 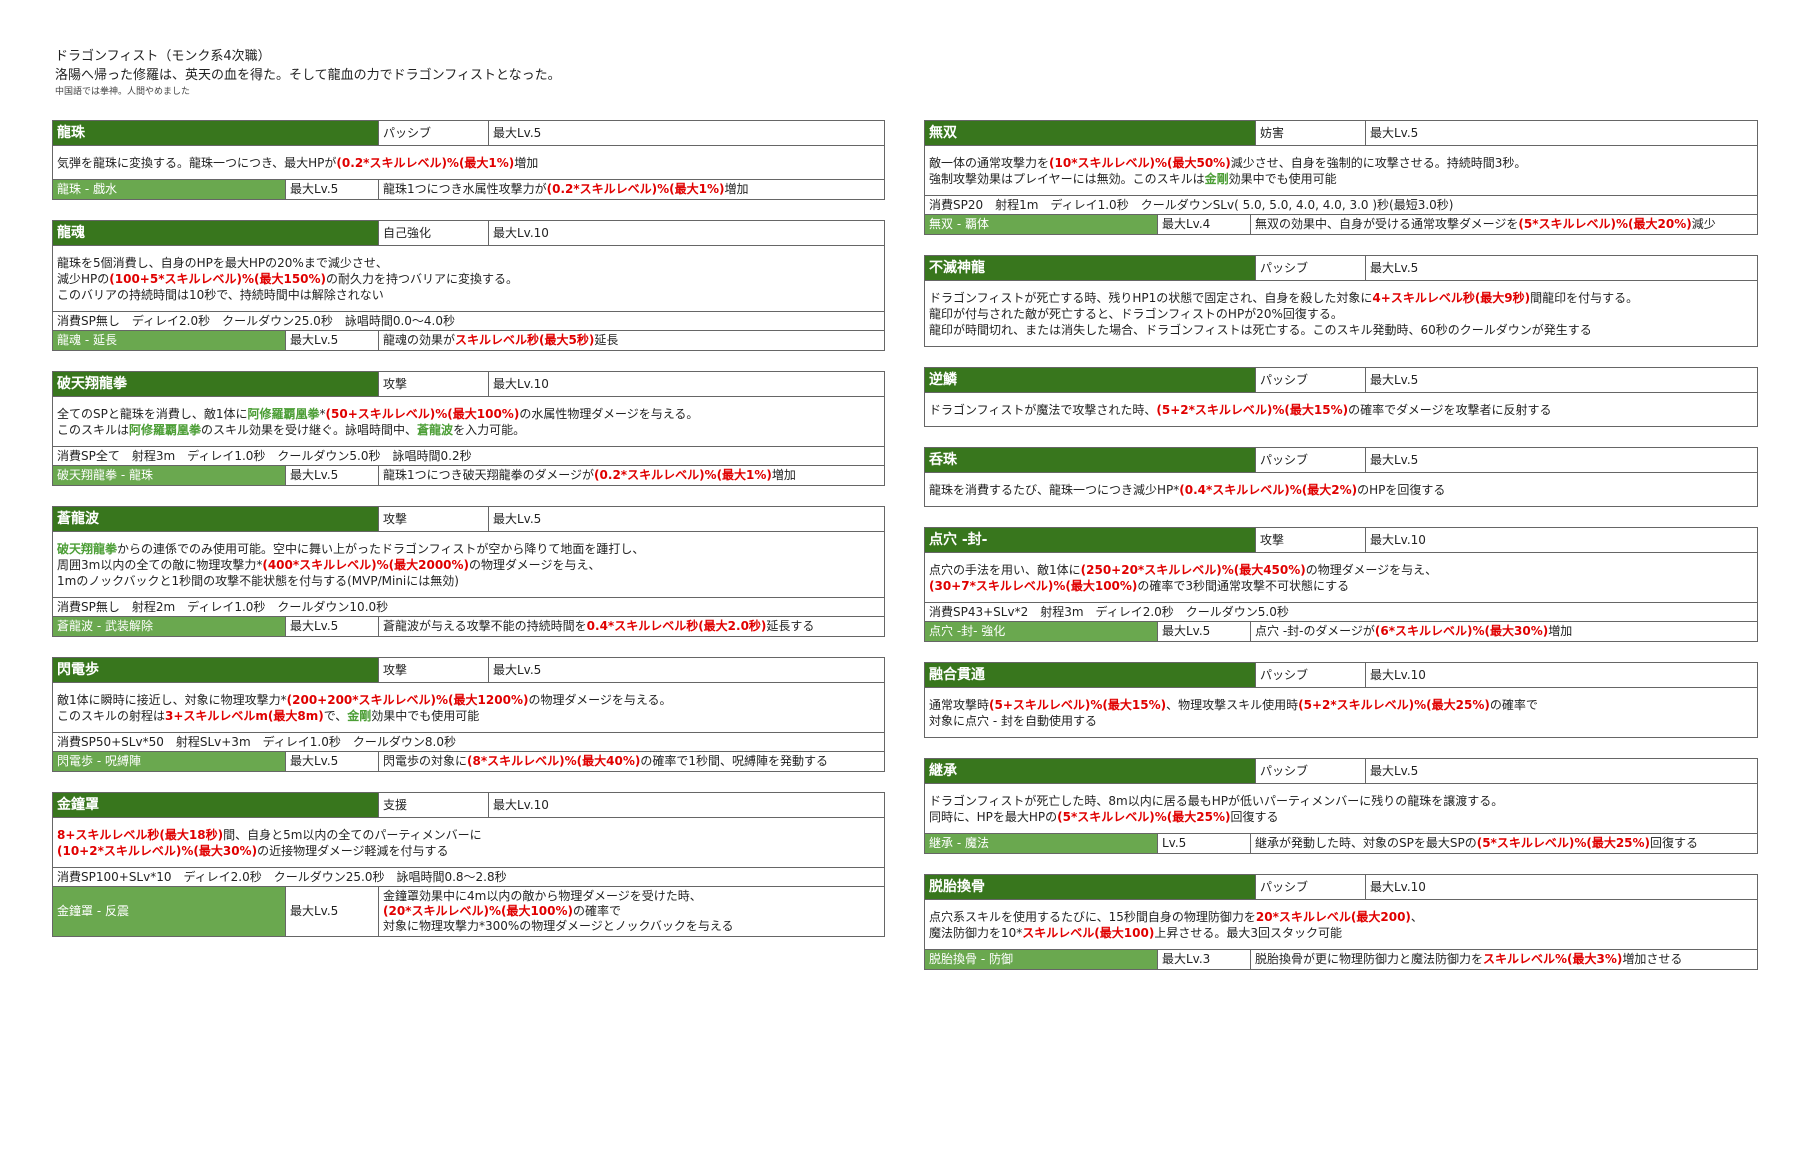 I want to click on skill-header: 継承 パッシブ 最大Lv.5, so click(x=1341, y=771).